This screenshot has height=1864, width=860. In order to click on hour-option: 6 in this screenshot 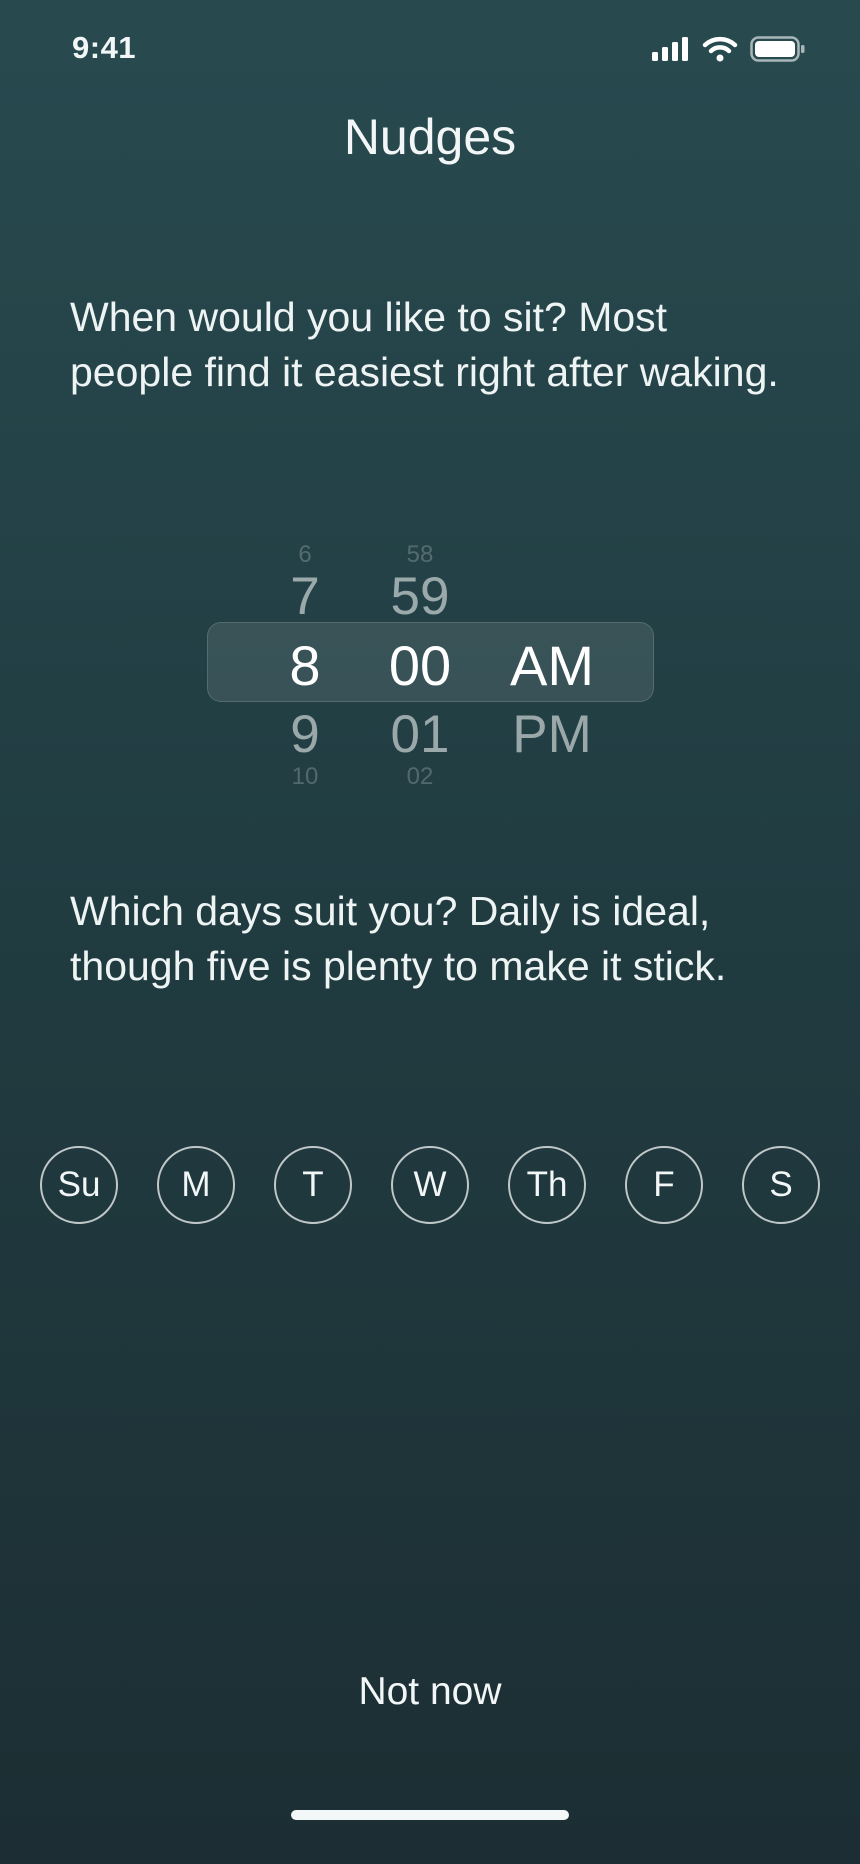, I will do `click(304, 555)`.